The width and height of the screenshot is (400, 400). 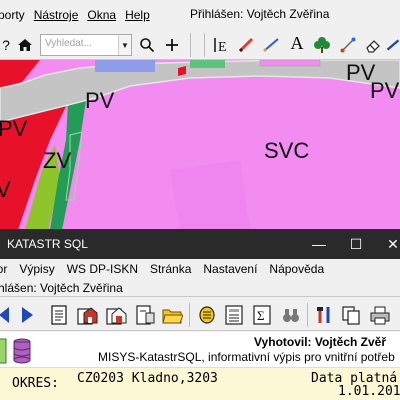 I want to click on pen-icon, so click(x=393, y=45).